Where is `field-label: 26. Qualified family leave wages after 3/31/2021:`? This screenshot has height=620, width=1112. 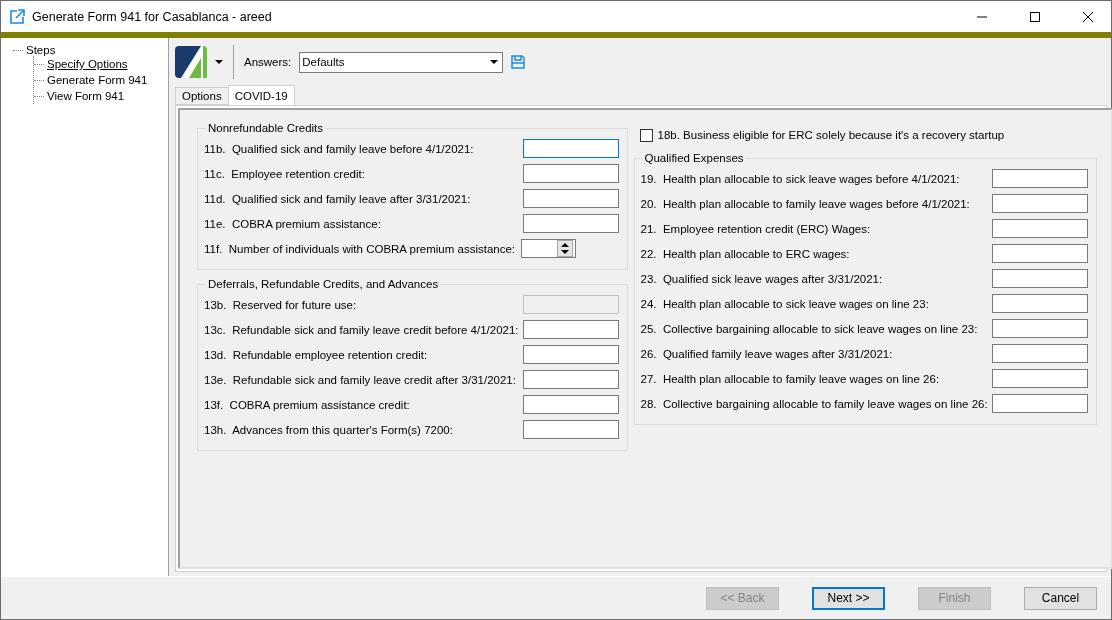 field-label: 26. Qualified family leave wages after 3/31/2021: is located at coordinates (766, 353).